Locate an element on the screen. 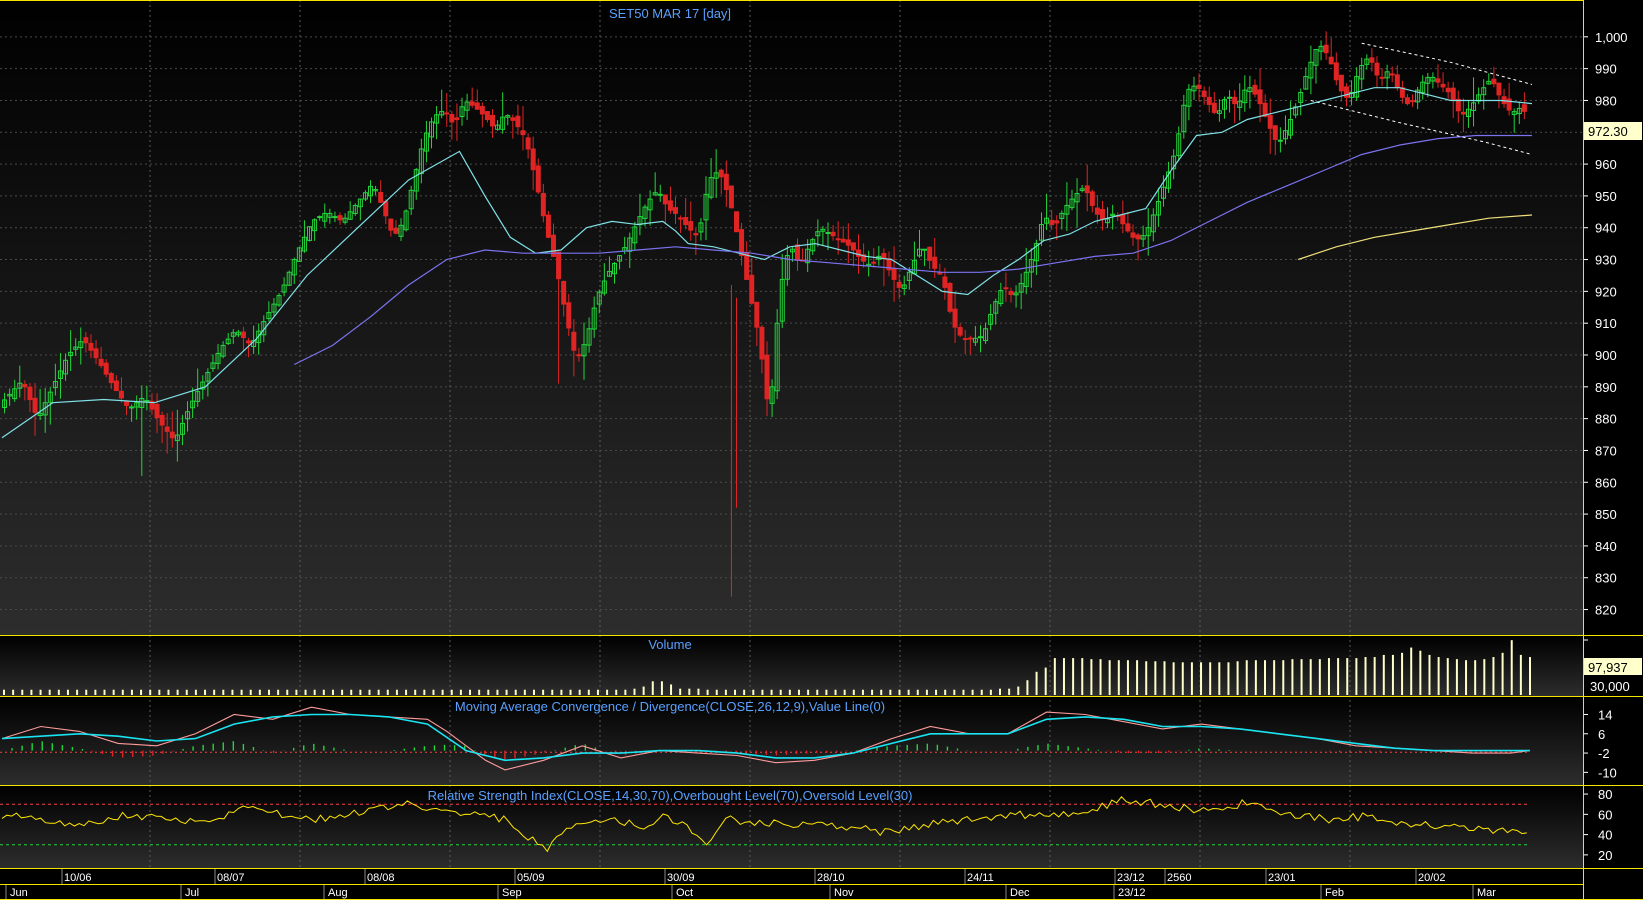  date-label: 30/09 is located at coordinates (681, 878).